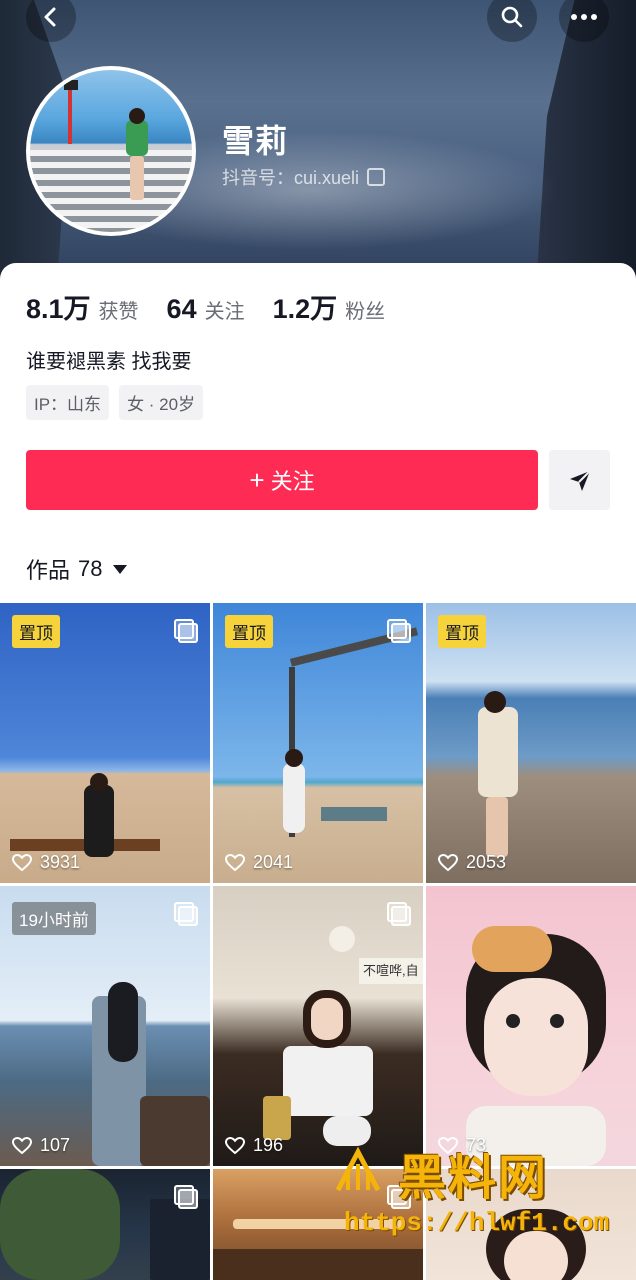  I want to click on video-thumbnail: 19小时前 107, so click(105, 1026).